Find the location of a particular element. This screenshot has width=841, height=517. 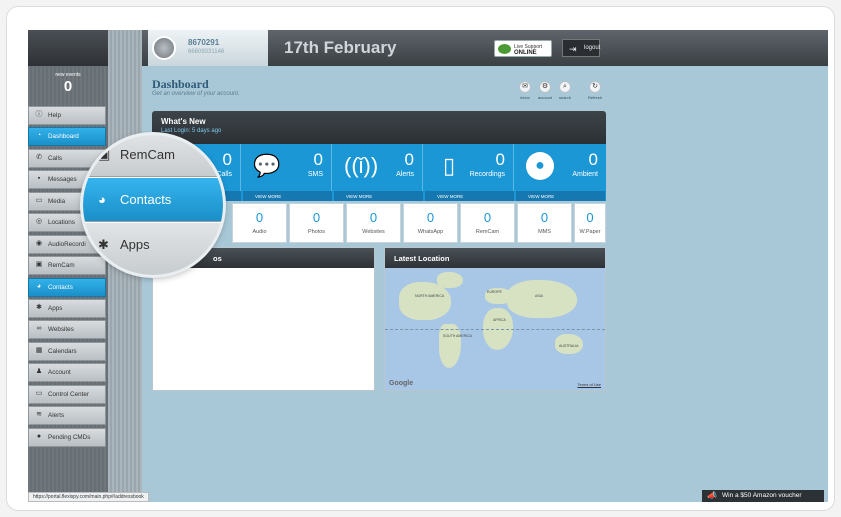

page-subtitle: Get an overview of your account. is located at coordinates (196, 94).